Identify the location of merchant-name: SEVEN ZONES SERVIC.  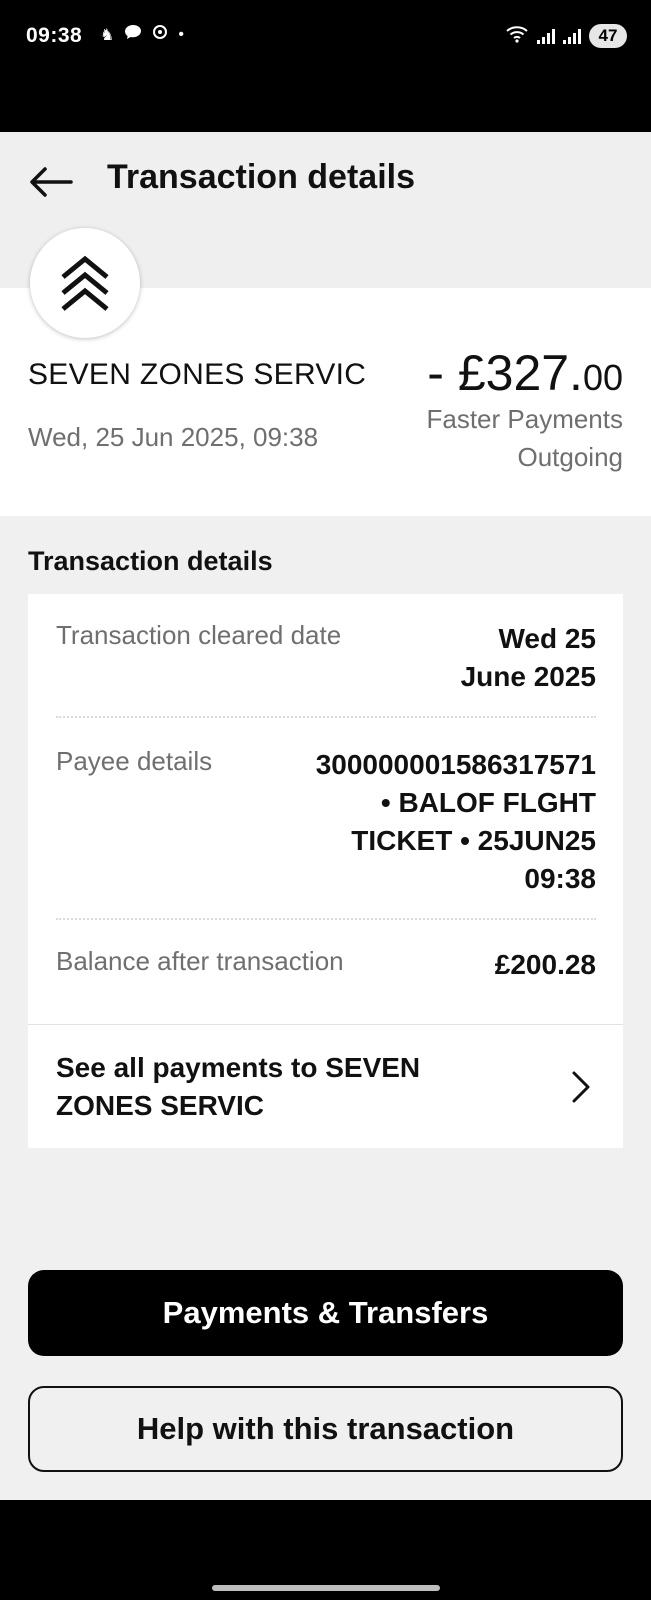
(197, 374).